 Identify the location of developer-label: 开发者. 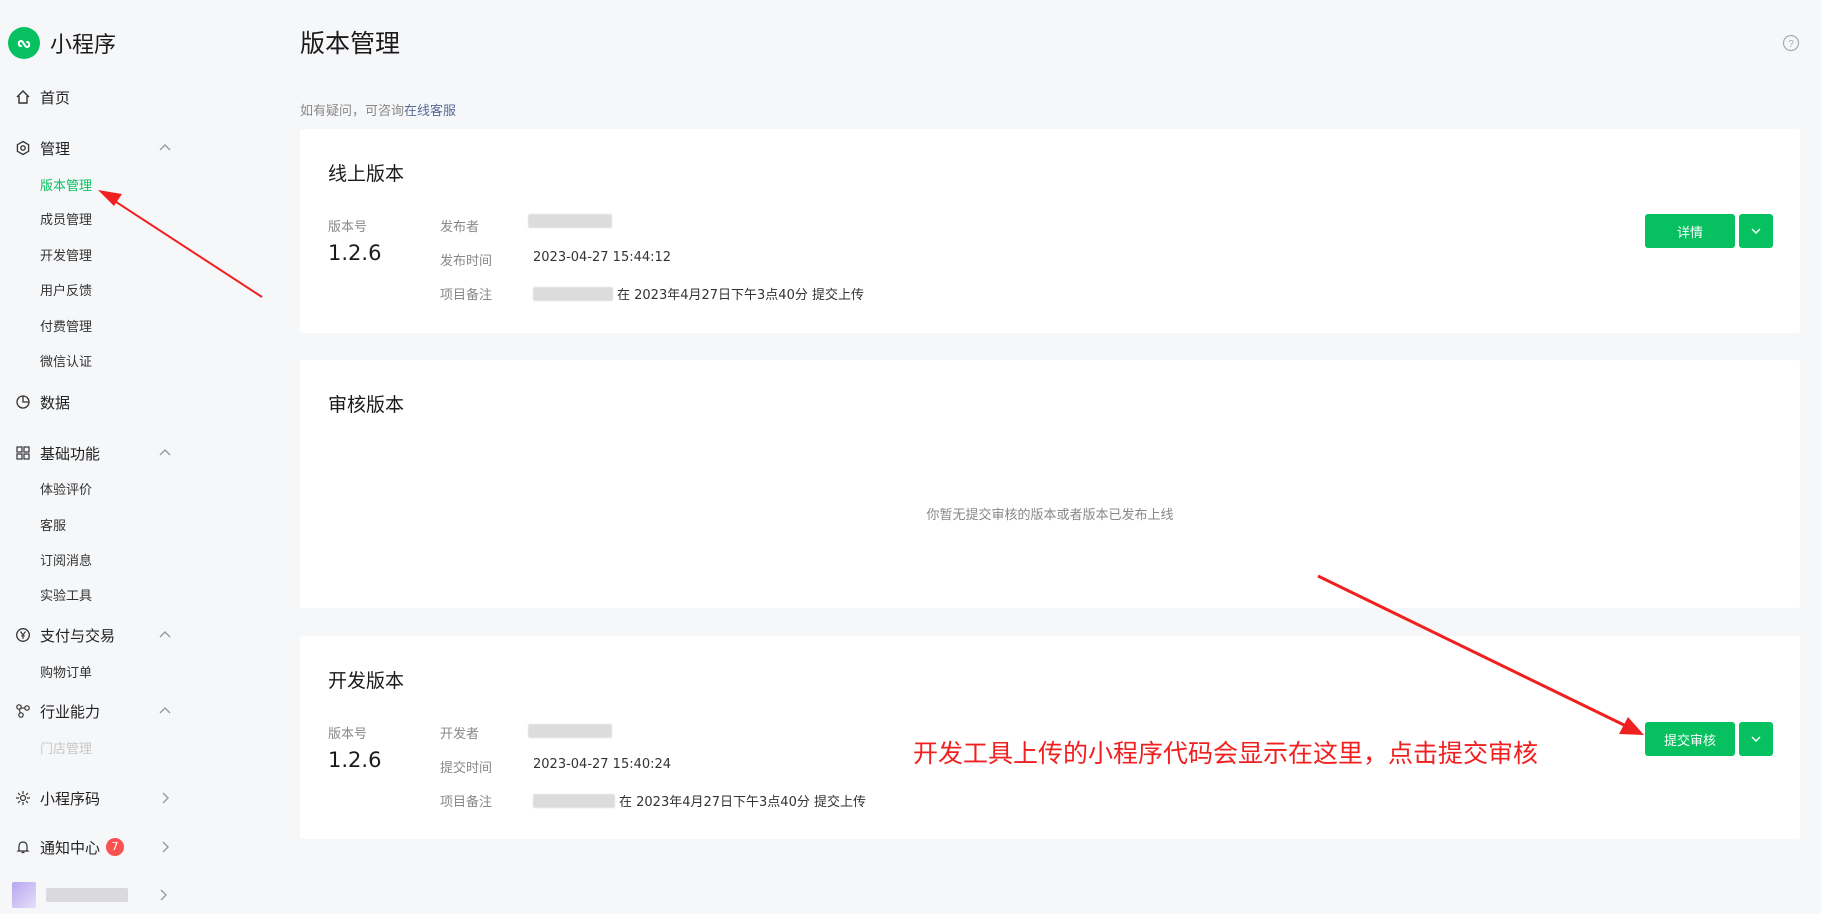
(460, 734).